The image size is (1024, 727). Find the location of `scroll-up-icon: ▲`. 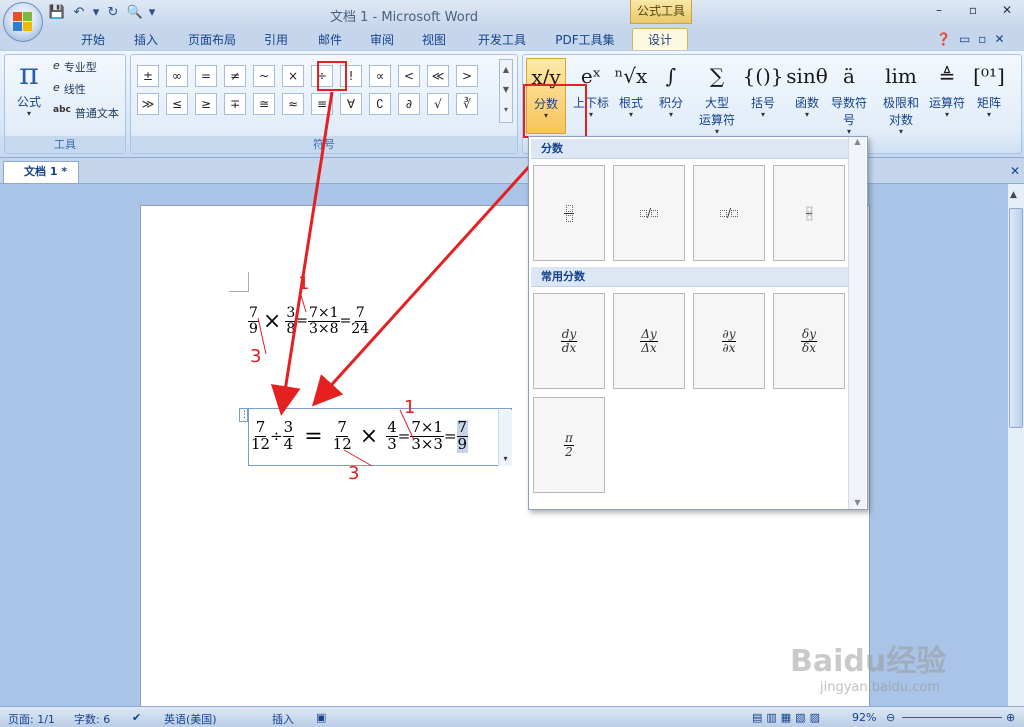

scroll-up-icon: ▲ is located at coordinates (1013, 195).